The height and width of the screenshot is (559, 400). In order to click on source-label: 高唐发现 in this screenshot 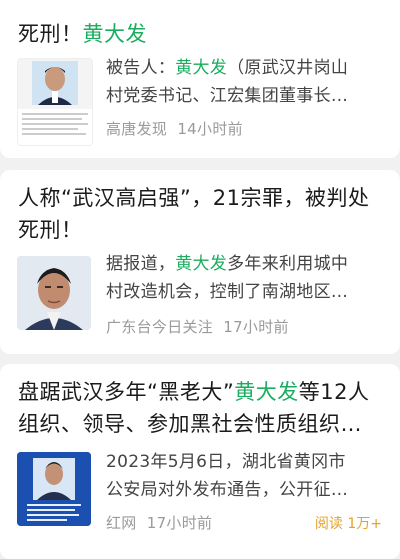, I will do `click(136, 129)`.